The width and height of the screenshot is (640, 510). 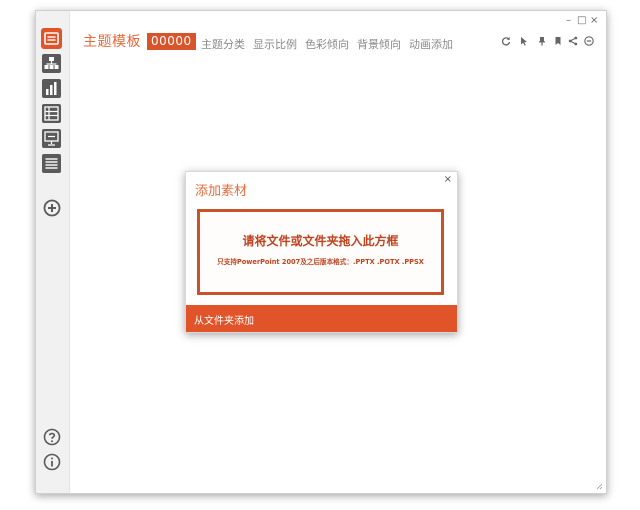 What do you see at coordinates (221, 191) in the screenshot?
I see `dialog-title: 添加素材` at bounding box center [221, 191].